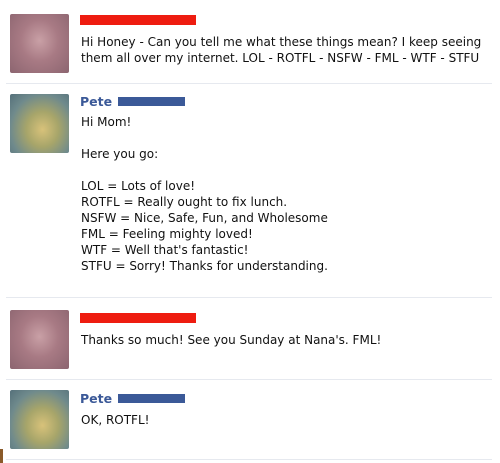 This screenshot has width=500, height=463. Describe the element at coordinates (115, 420) in the screenshot. I see `post-message: OK, ROTFL!` at that location.